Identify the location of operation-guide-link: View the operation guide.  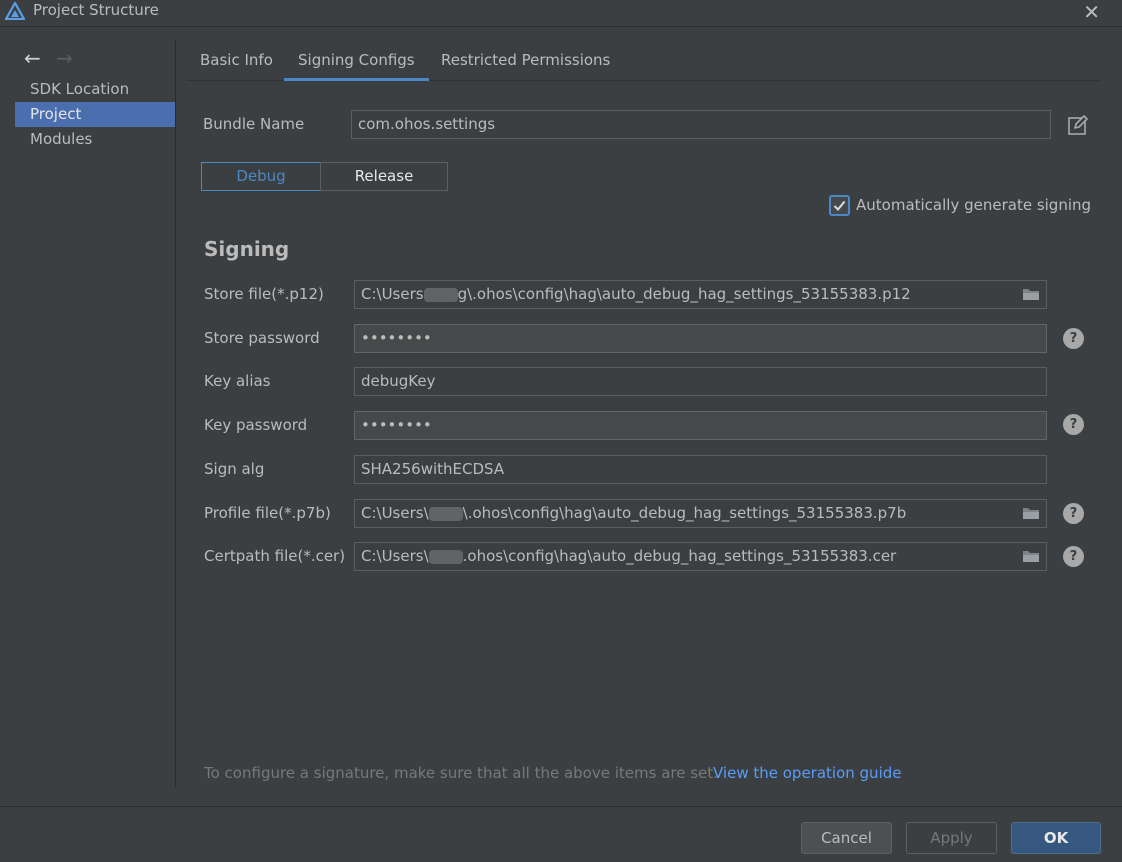
(807, 773).